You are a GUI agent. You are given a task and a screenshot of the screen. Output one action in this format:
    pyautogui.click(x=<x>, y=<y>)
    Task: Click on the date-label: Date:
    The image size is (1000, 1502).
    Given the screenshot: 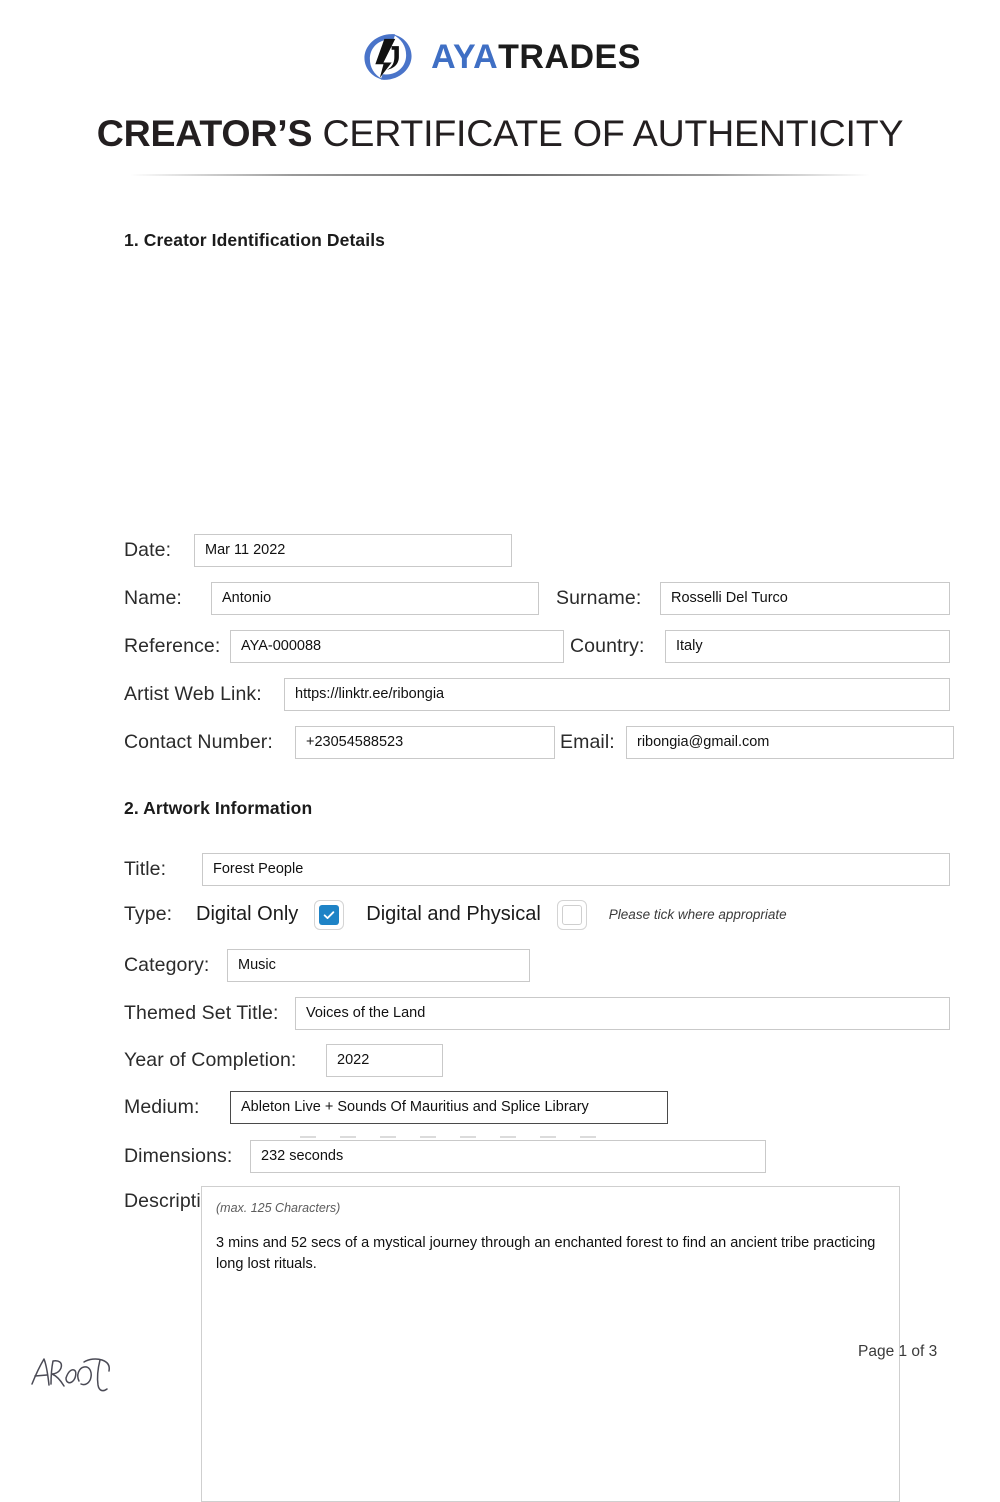 What is the action you would take?
    pyautogui.click(x=148, y=549)
    